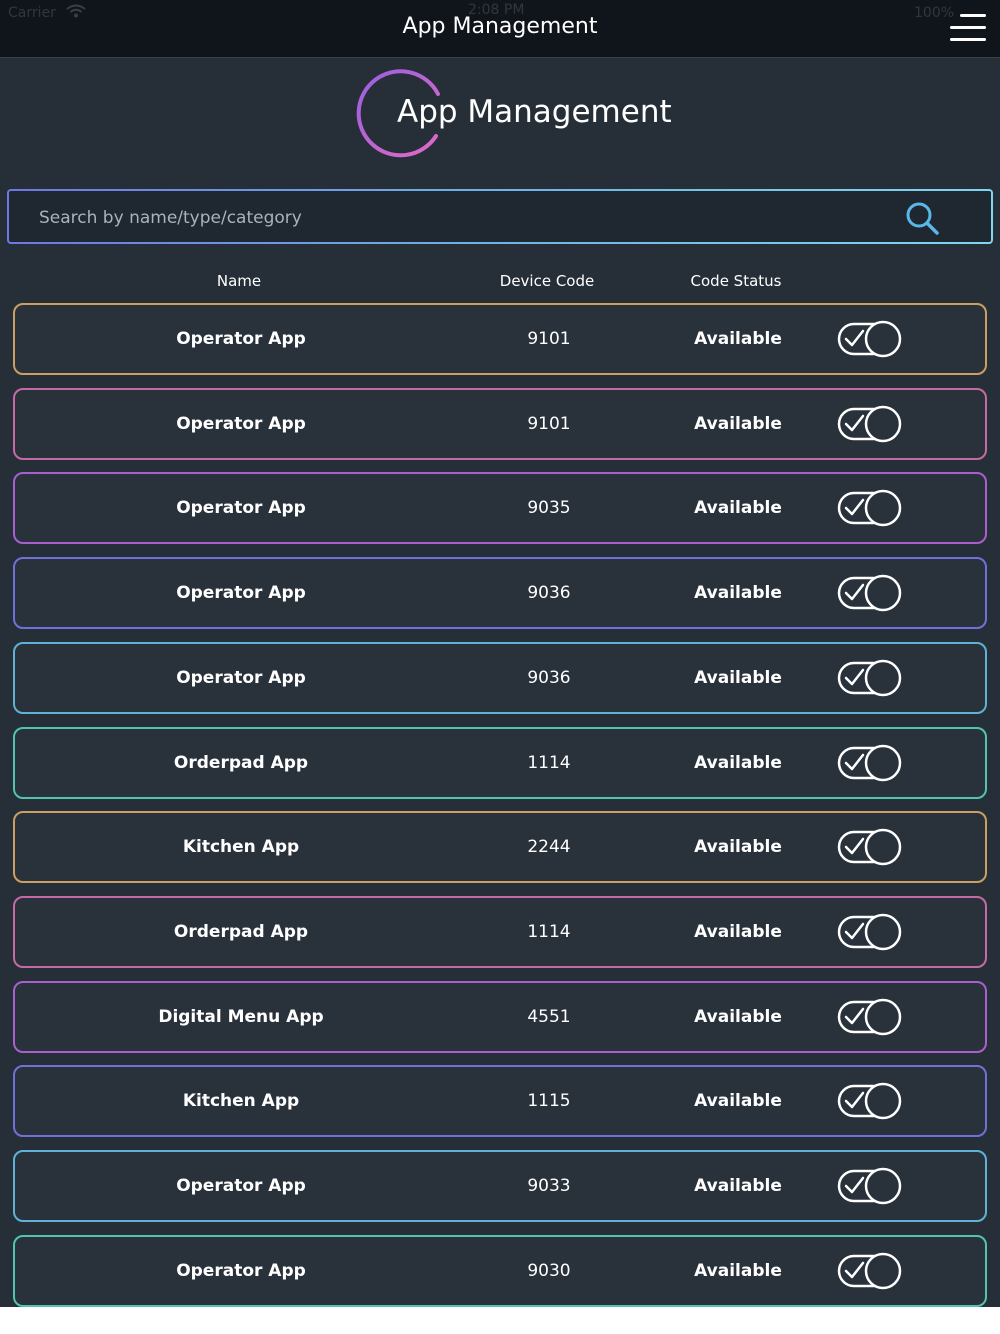 This screenshot has height=1334, width=1000. I want to click on nav-title: App Management, so click(500, 26).